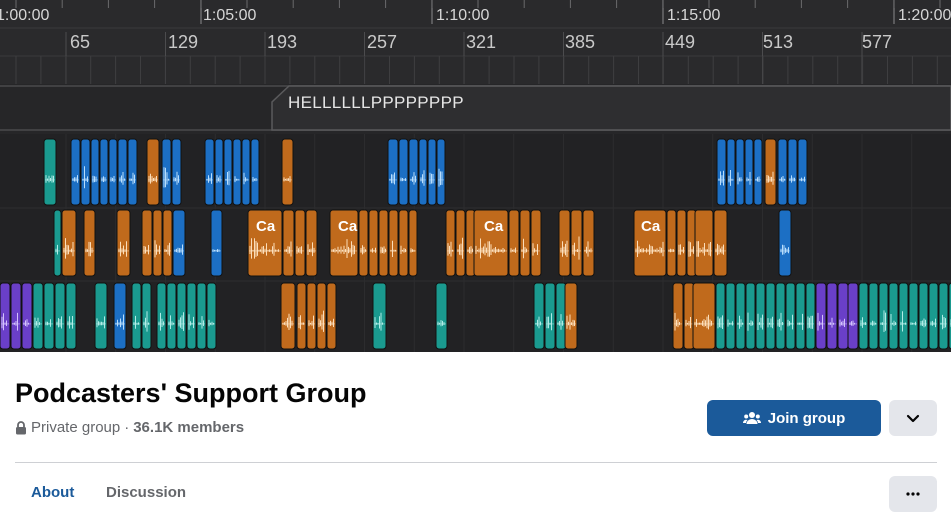  I want to click on join-group-button: Join group, so click(794, 418).